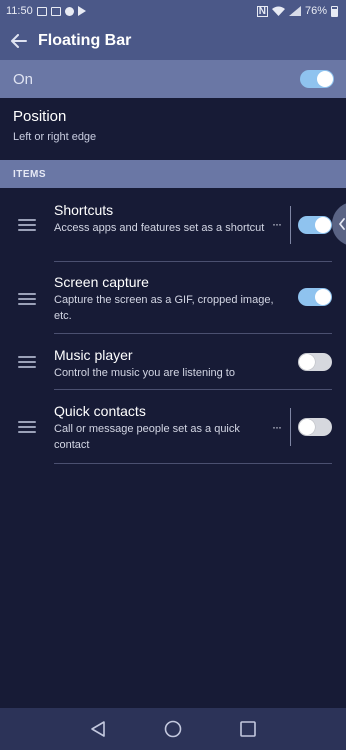 The width and height of the screenshot is (346, 750). What do you see at coordinates (262, 11) in the screenshot?
I see `nfc-icon: N` at bounding box center [262, 11].